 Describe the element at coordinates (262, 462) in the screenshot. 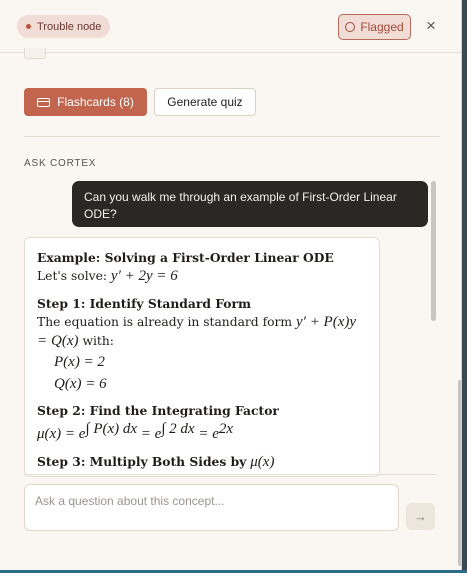

I see `step3-mu-math: μ(x)` at that location.